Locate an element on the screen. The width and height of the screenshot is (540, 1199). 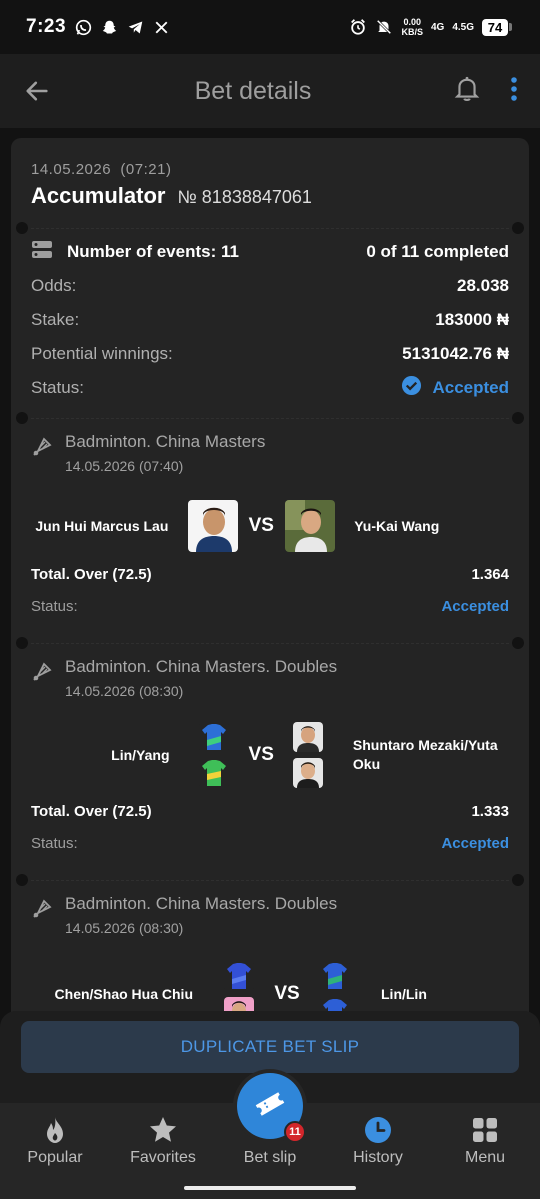
odds-label: Odds: is located at coordinates (54, 285).